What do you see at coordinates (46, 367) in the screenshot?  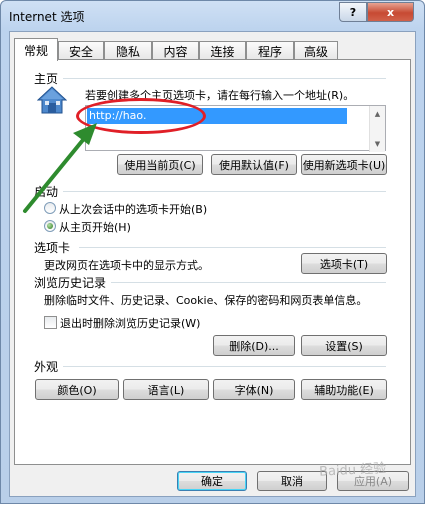 I see `appearance-section-title: 外观` at bounding box center [46, 367].